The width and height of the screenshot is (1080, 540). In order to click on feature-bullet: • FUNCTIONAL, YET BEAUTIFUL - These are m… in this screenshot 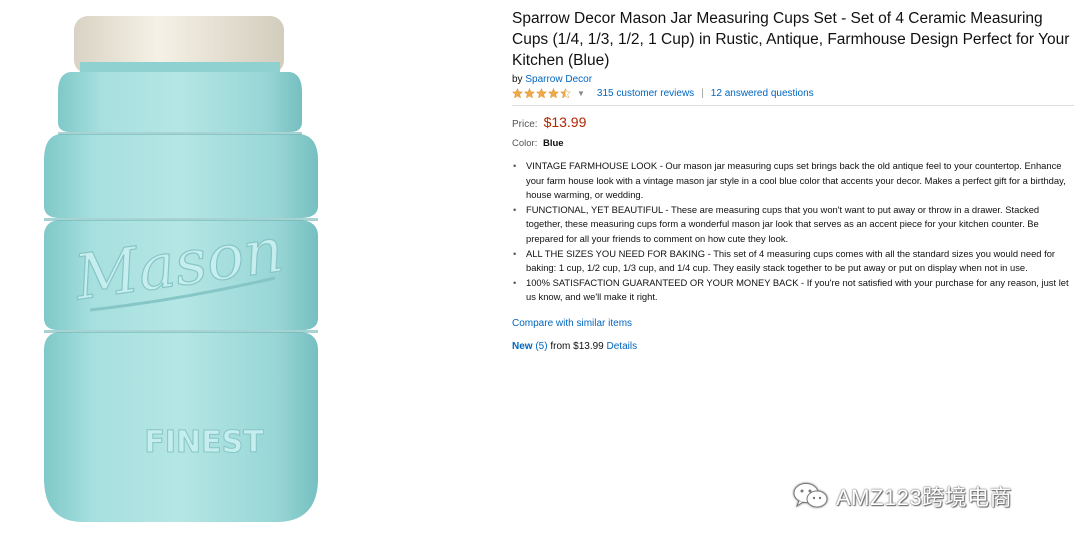, I will do `click(776, 223)`.